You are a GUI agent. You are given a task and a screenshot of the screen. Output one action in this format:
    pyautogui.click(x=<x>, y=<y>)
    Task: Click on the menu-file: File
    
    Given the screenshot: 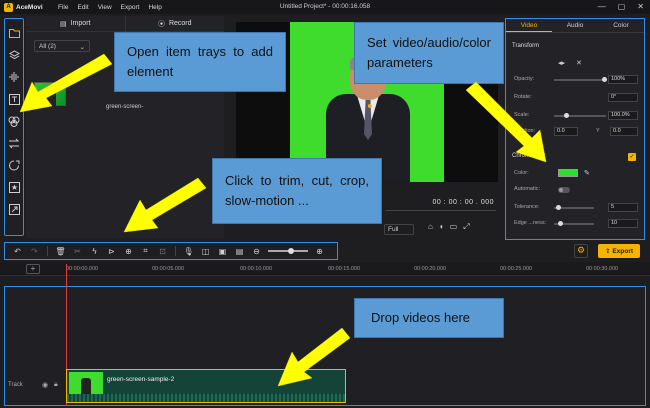 What is the action you would take?
    pyautogui.click(x=63, y=7)
    